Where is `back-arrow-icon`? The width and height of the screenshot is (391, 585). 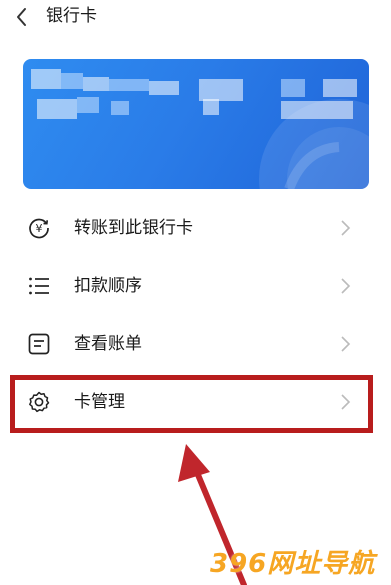
back-arrow-icon is located at coordinates (23, 17).